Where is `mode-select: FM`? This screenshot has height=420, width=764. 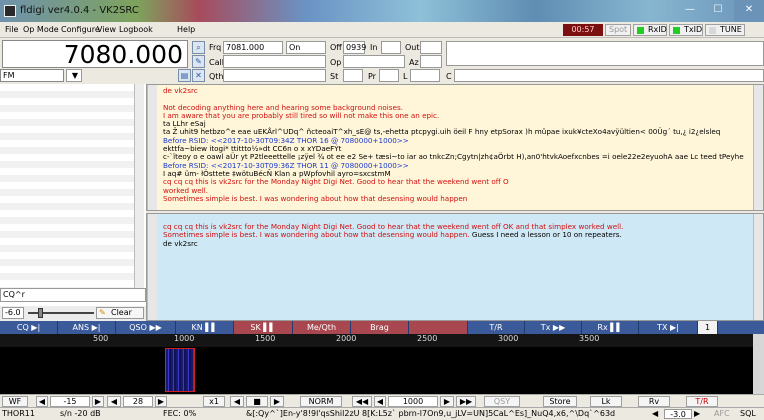
mode-select: FM is located at coordinates (32, 75).